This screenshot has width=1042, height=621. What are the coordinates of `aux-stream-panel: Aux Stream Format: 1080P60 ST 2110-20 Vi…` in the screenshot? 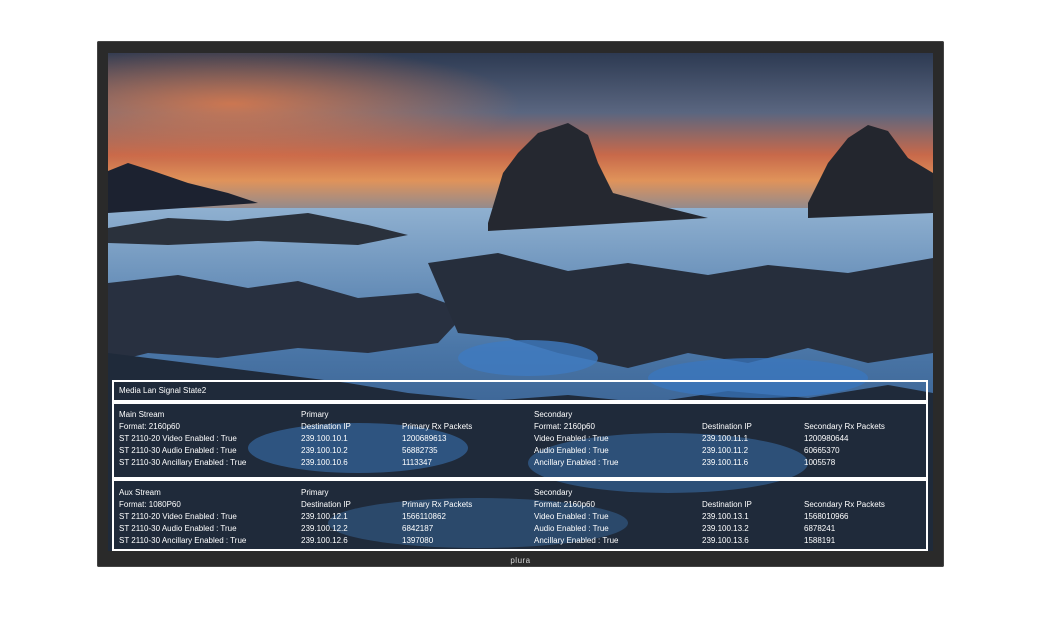 It's located at (520, 515).